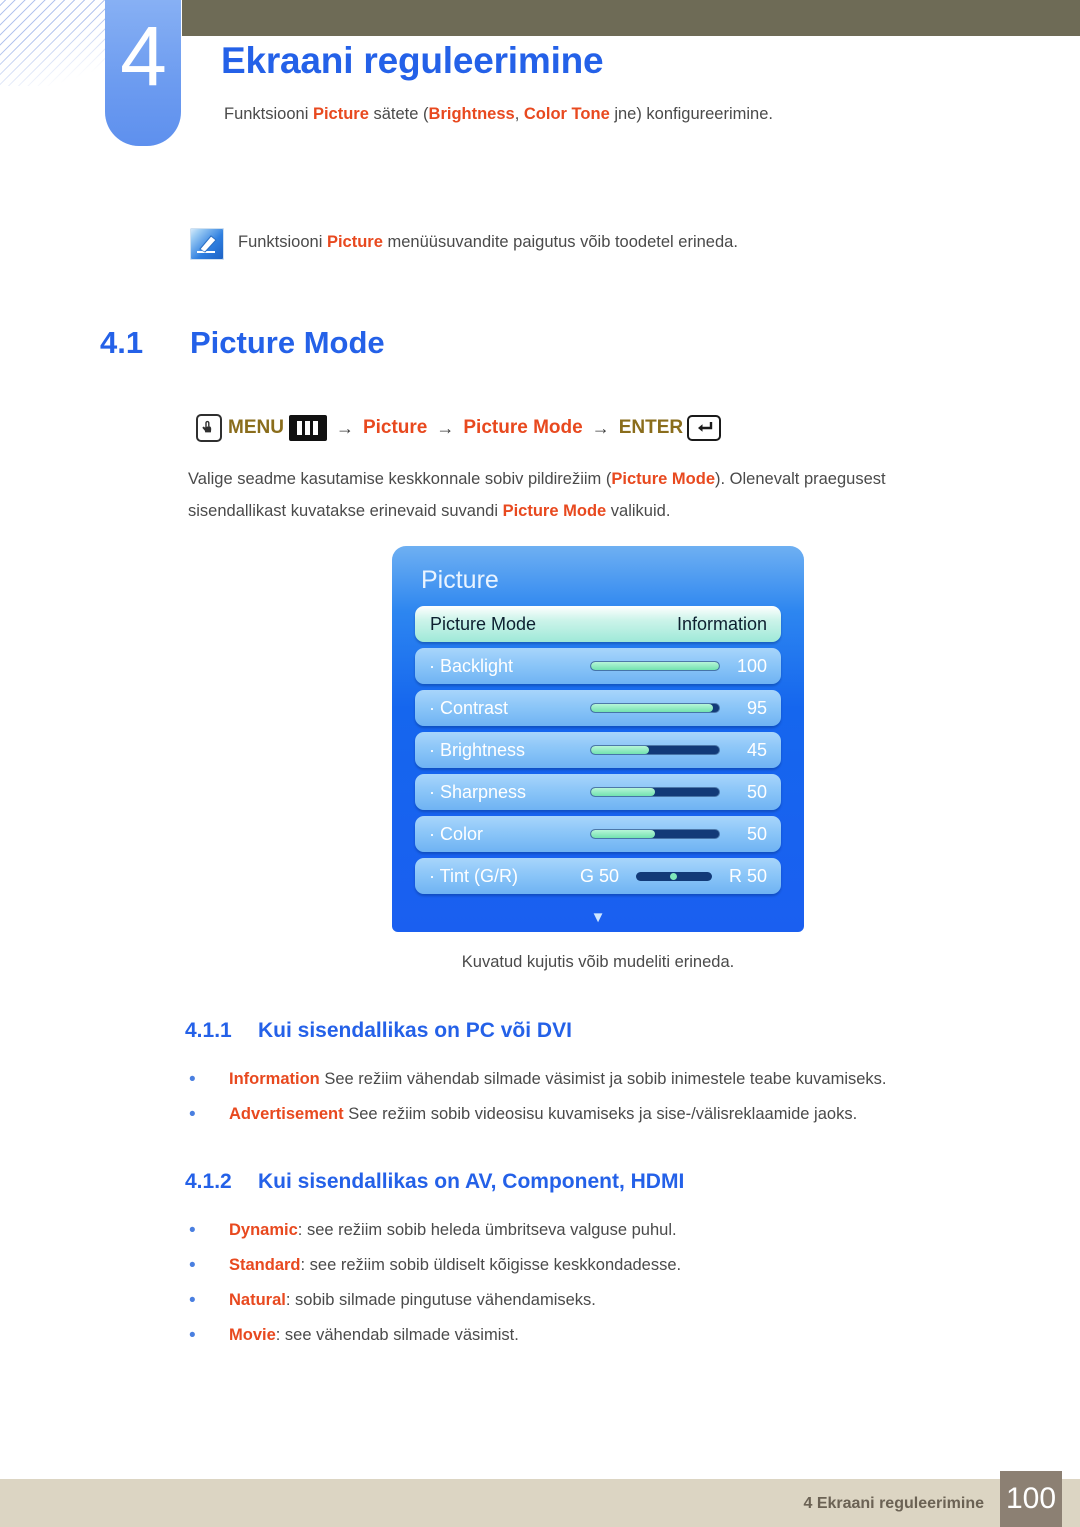 This screenshot has height=1527, width=1080. Describe the element at coordinates (530, 343) in the screenshot. I see `section-heading: 4.1 Picture Mode` at that location.